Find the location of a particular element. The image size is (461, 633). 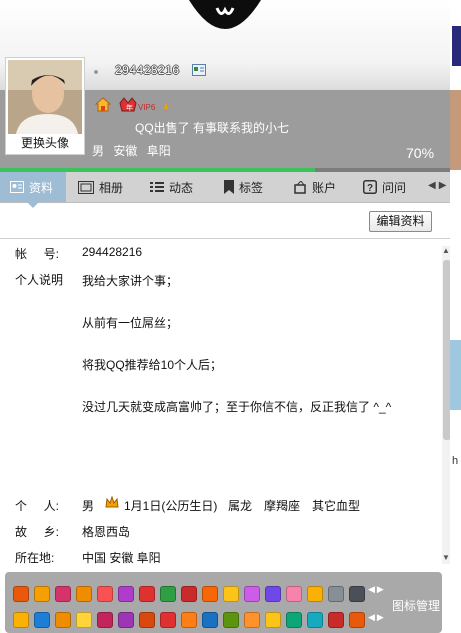

green-gem-badge-icon is located at coordinates (168, 594).